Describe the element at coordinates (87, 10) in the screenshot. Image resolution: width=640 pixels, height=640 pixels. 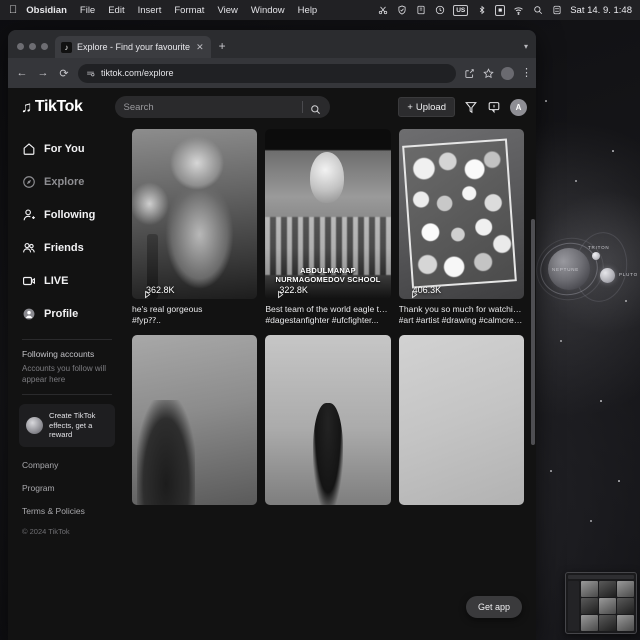
I see `menu-item-file: File` at that location.